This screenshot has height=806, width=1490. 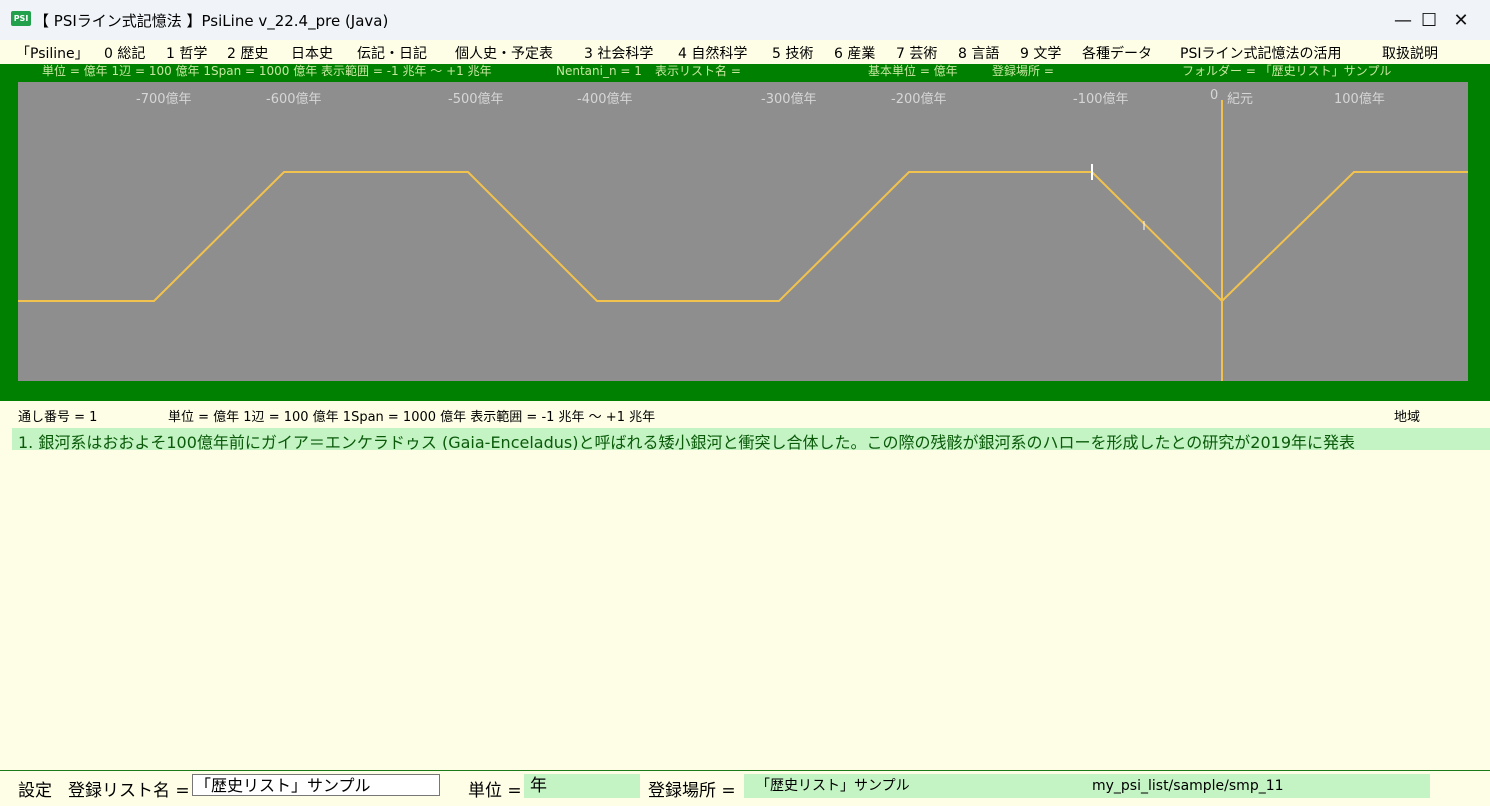 What do you see at coordinates (124, 53) in the screenshot?
I see `menu-general: 0 総記` at bounding box center [124, 53].